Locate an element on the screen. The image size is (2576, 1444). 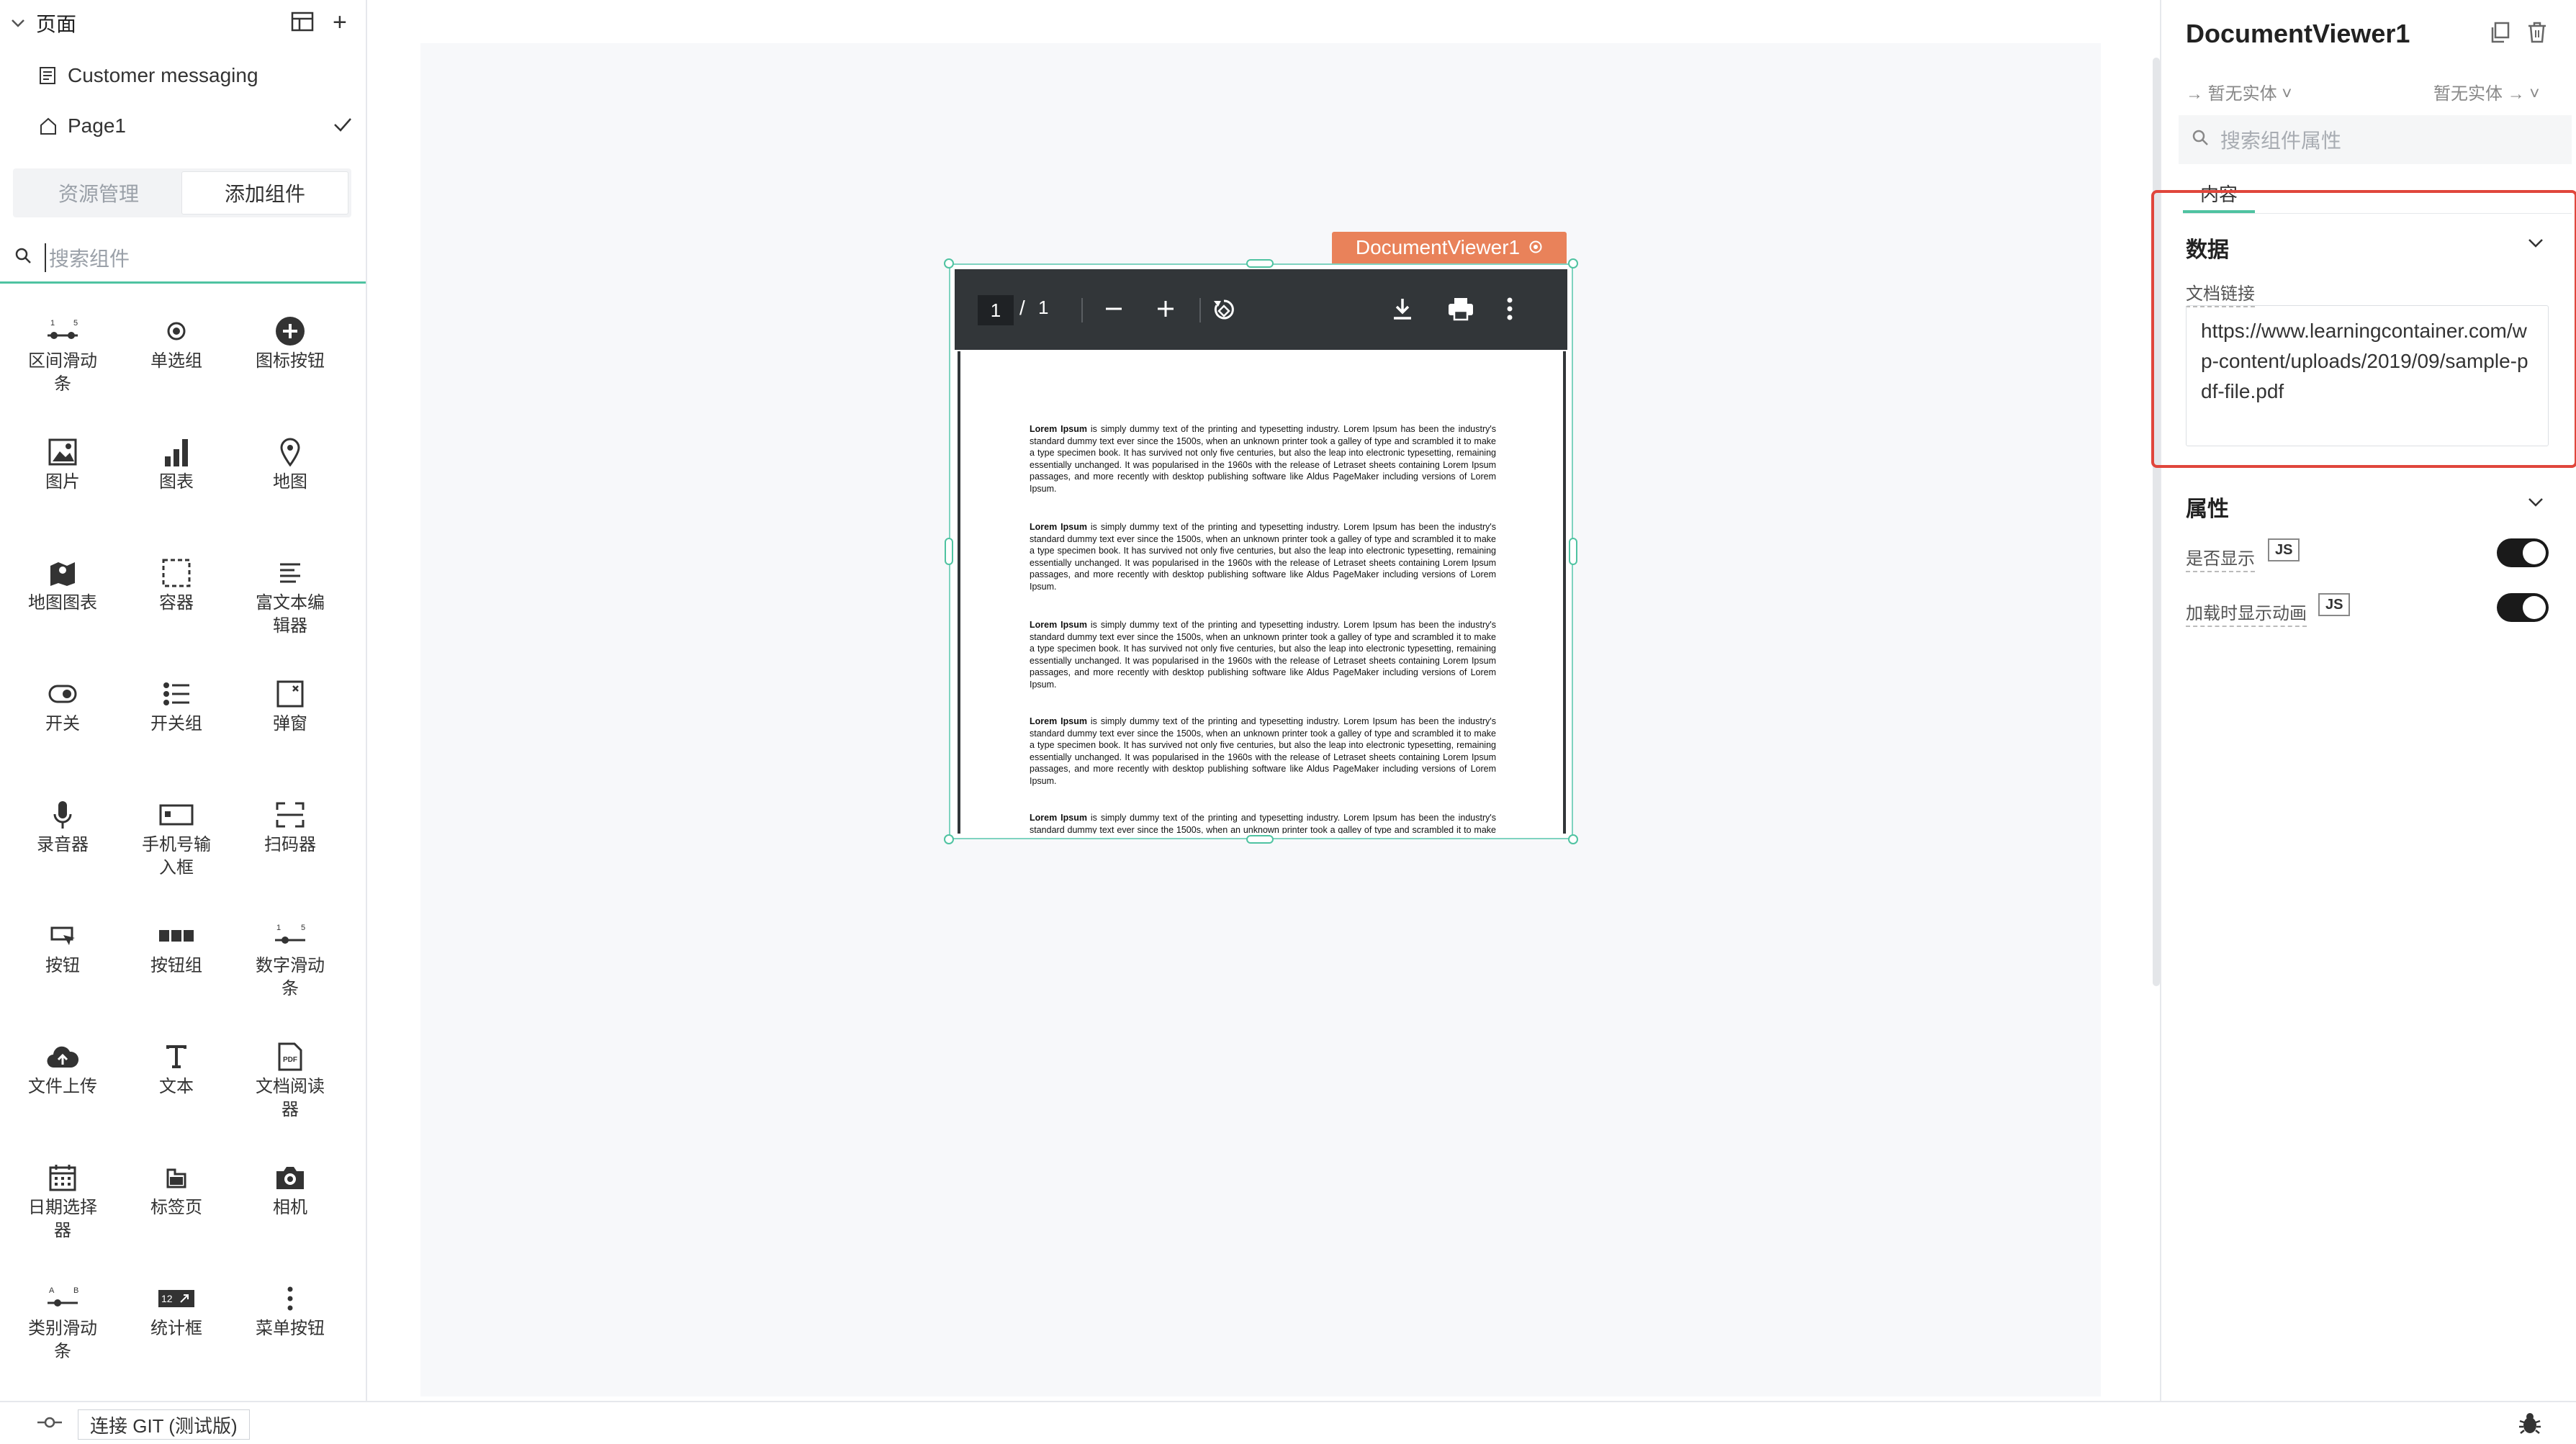
component-map-chart: 地图图表 is located at coordinates (63, 611).